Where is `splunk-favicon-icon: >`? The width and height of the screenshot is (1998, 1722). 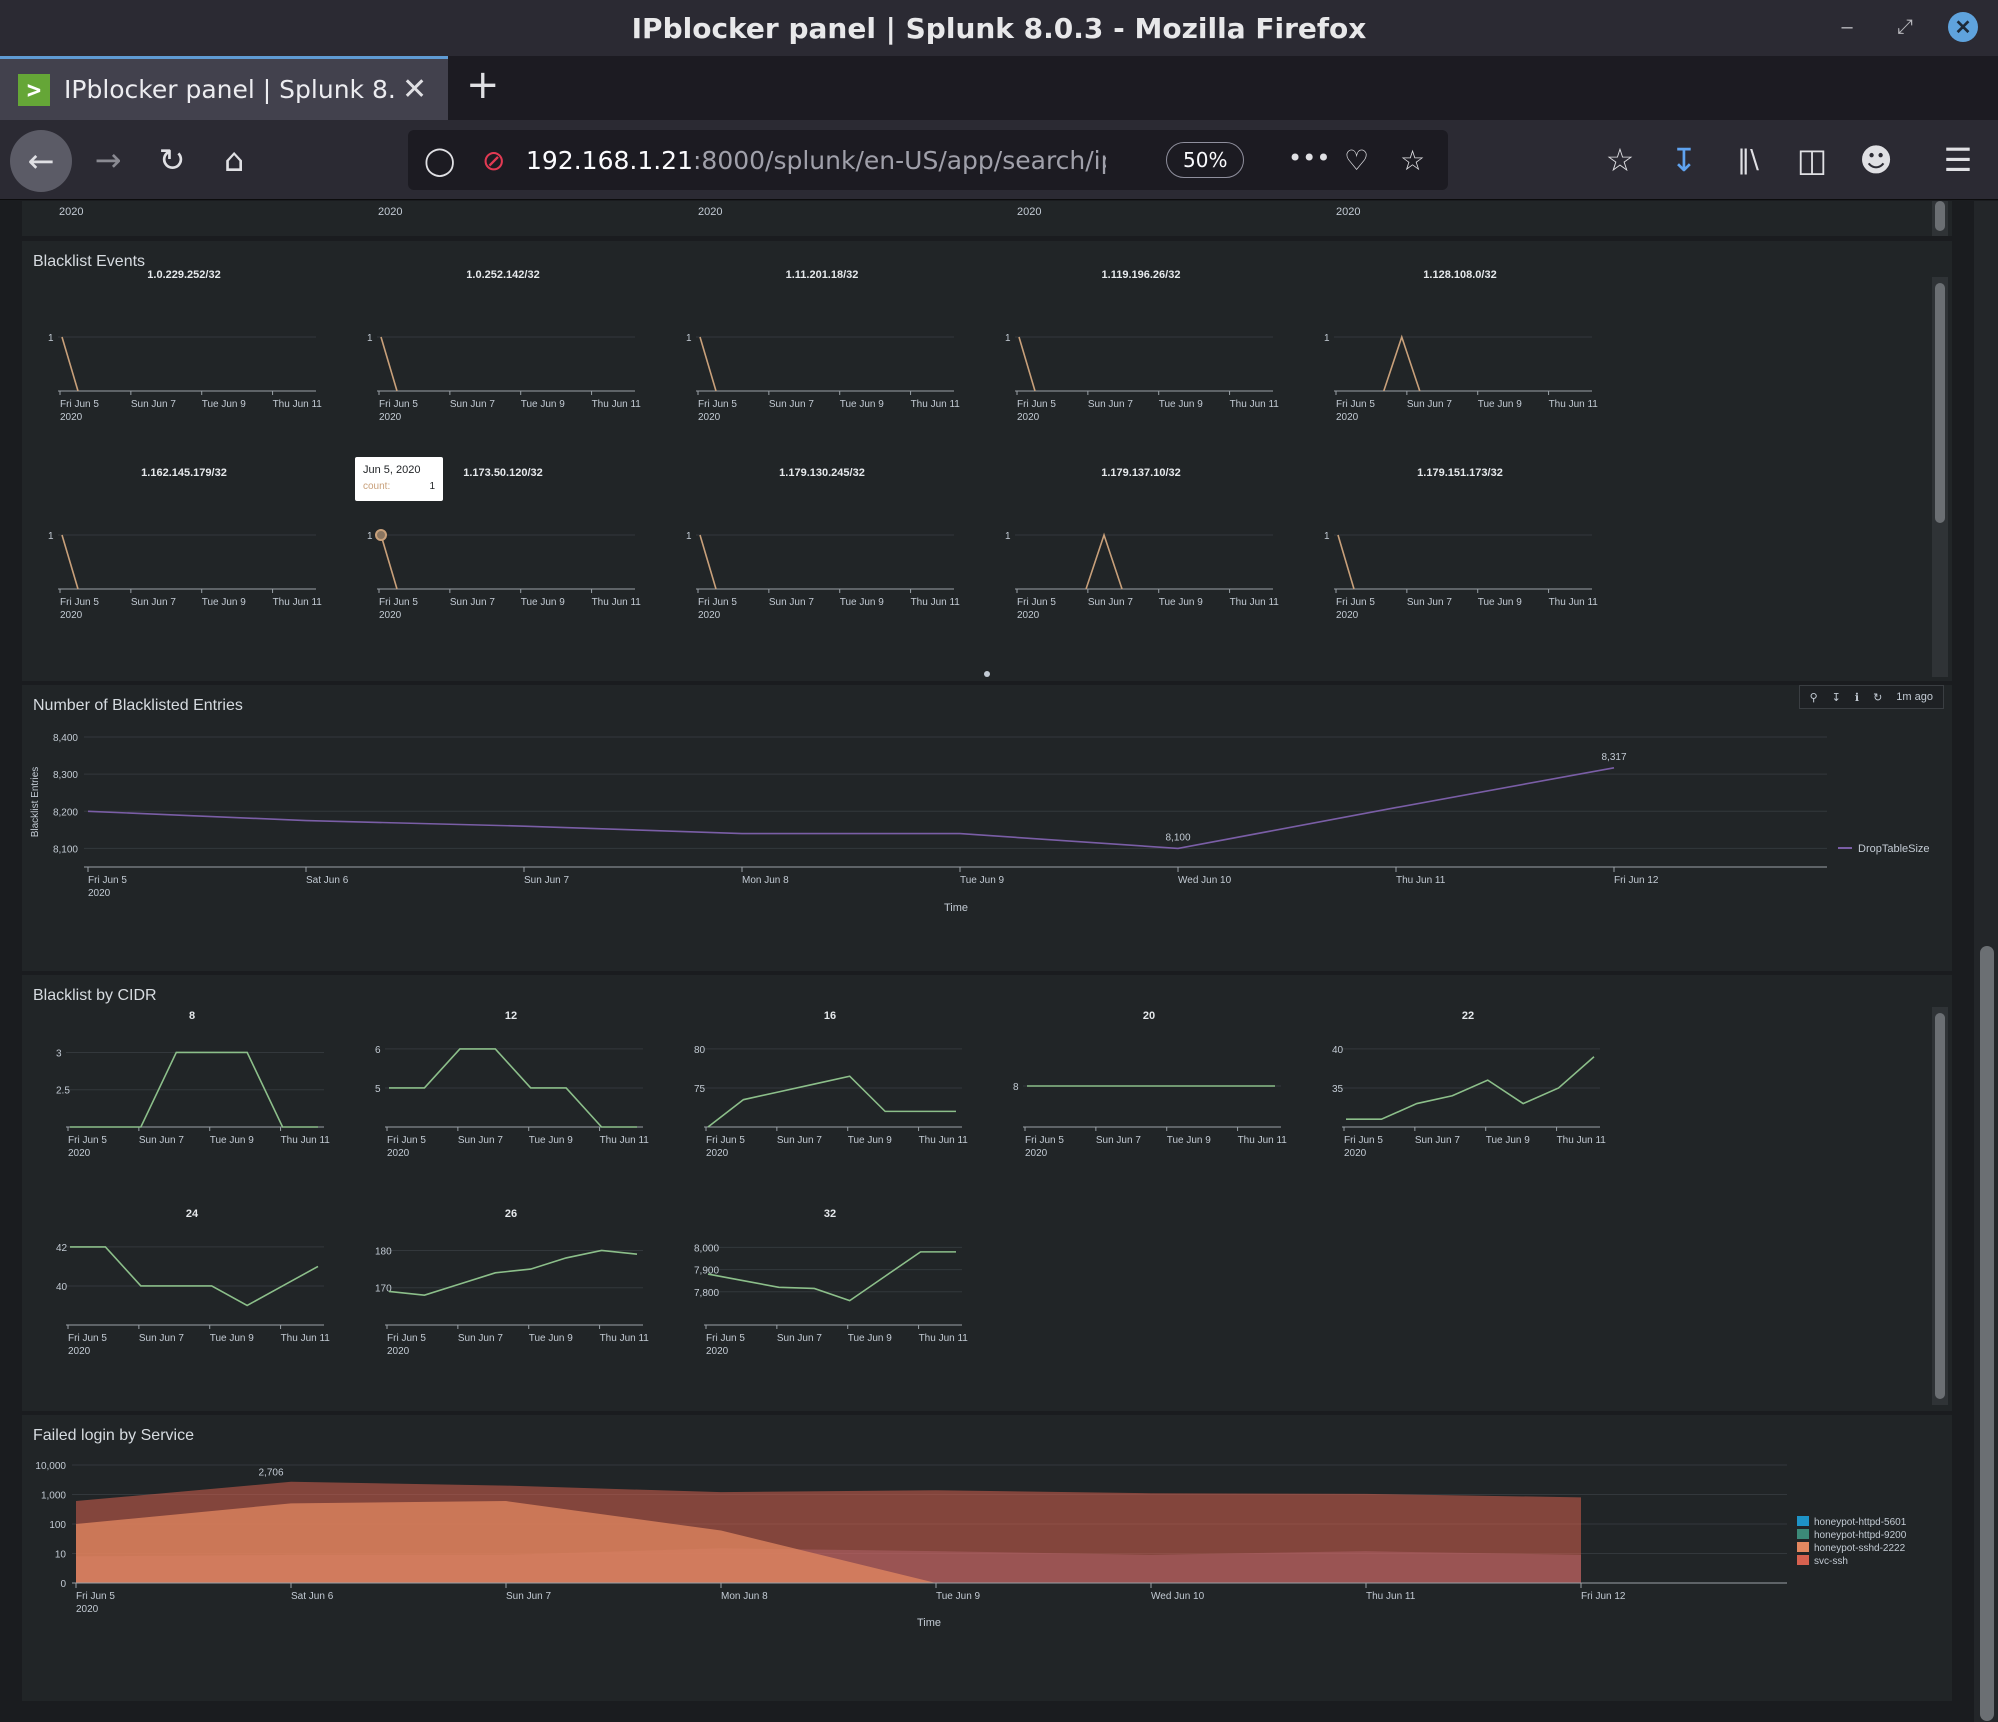 splunk-favicon-icon: > is located at coordinates (34, 89).